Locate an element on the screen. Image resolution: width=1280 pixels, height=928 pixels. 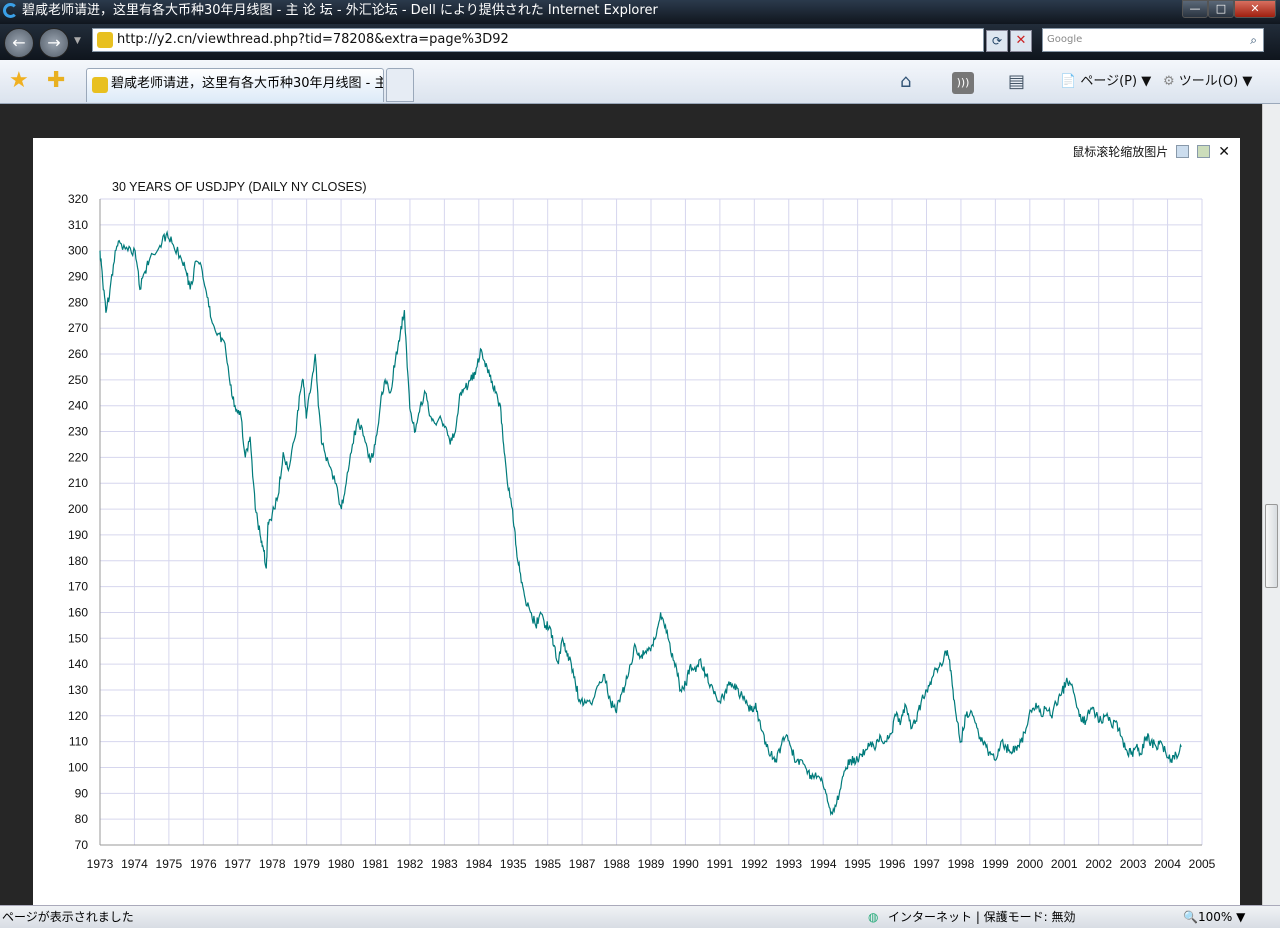
x-tick-label: 1996 is located at coordinates (892, 864).